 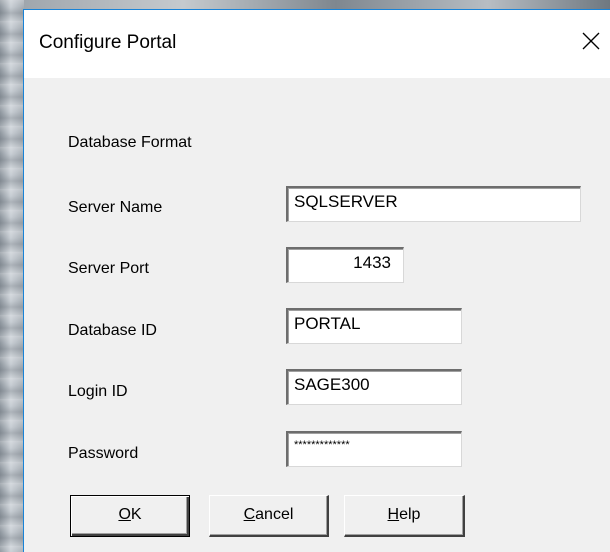 I want to click on ok-button: OK, so click(x=130, y=516).